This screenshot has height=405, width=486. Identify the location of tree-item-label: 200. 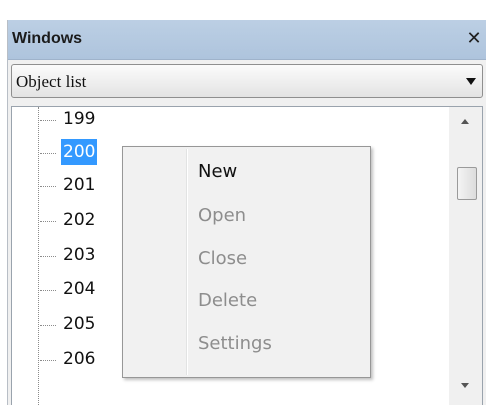
(79, 152).